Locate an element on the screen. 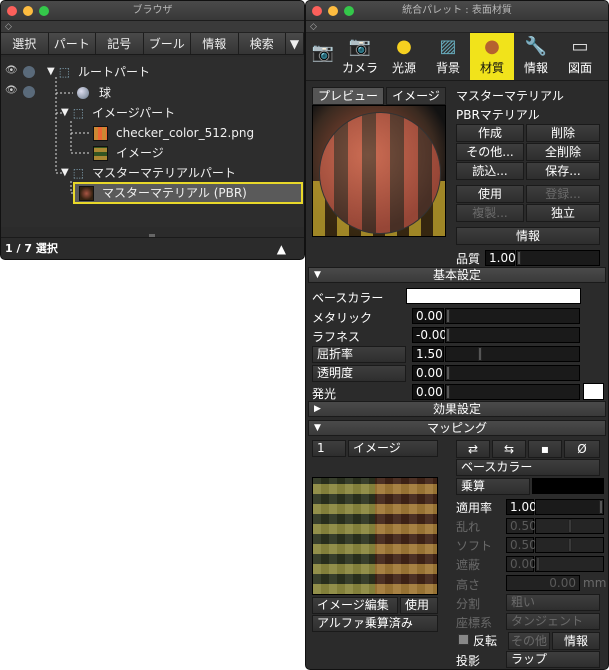  palette-collapse-bar: ◇ is located at coordinates (457, 27).